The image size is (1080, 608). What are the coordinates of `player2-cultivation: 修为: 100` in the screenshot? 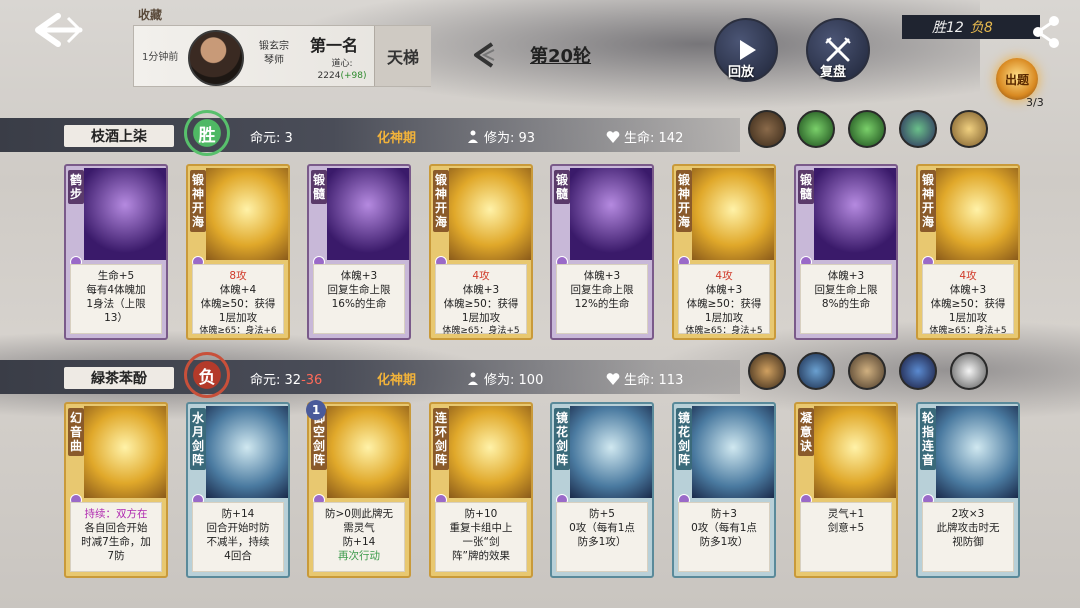 It's located at (504, 378).